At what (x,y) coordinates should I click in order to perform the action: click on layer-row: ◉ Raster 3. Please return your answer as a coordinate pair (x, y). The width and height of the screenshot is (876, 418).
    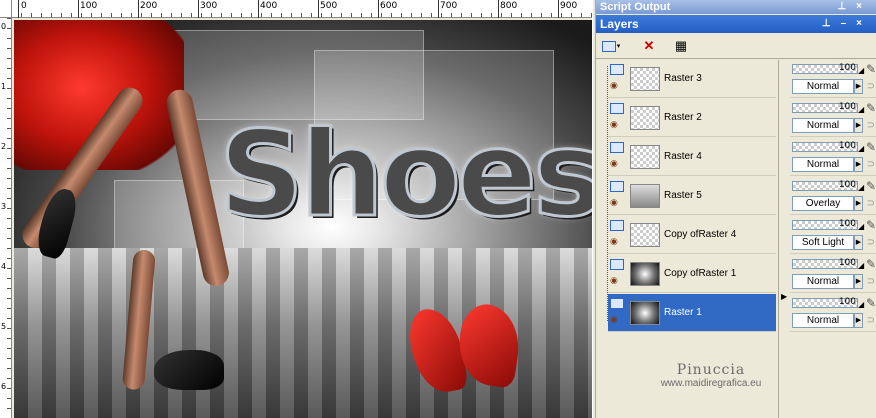
    Looking at the image, I should click on (692, 79).